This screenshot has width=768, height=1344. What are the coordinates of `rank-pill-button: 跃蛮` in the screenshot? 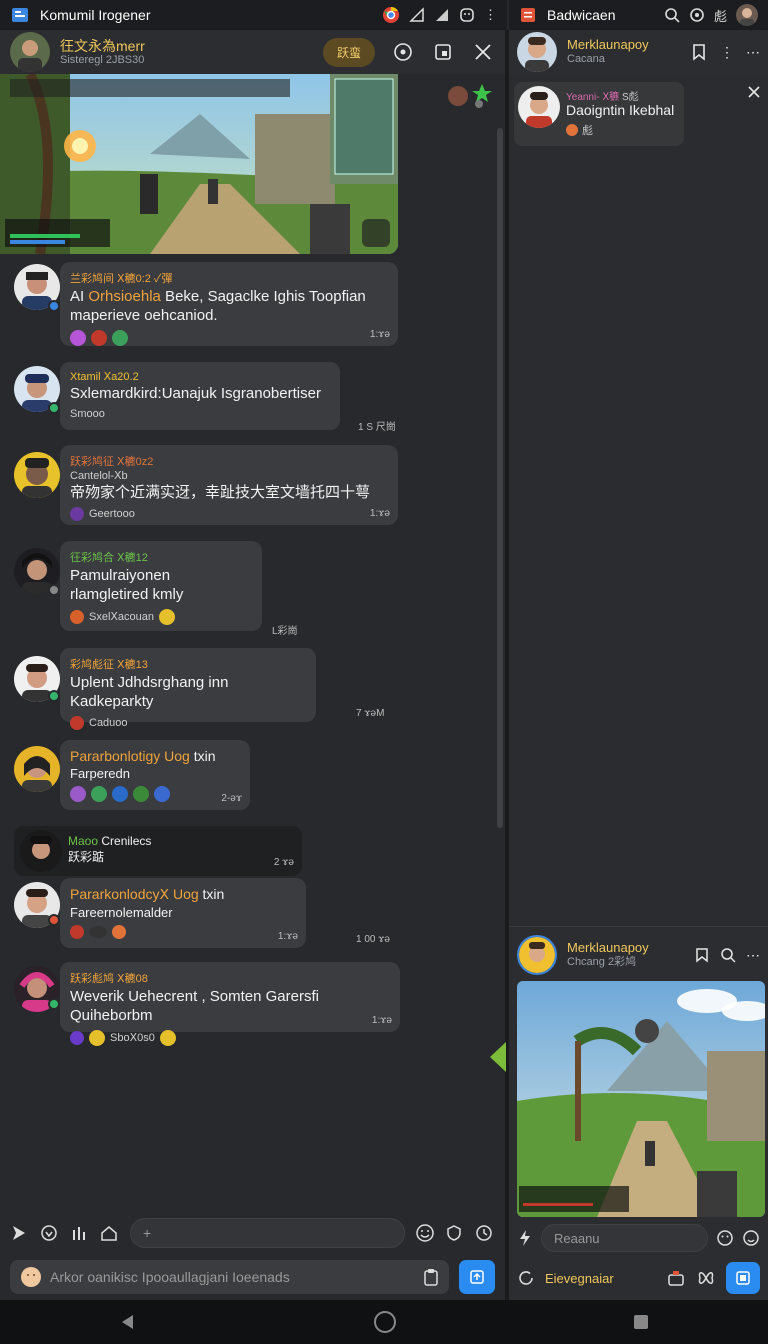 It's located at (348, 52).